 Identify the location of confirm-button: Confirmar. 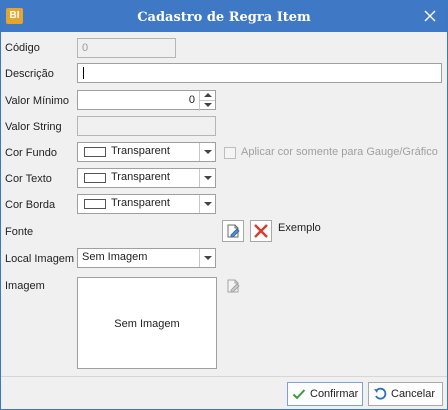
(325, 394).